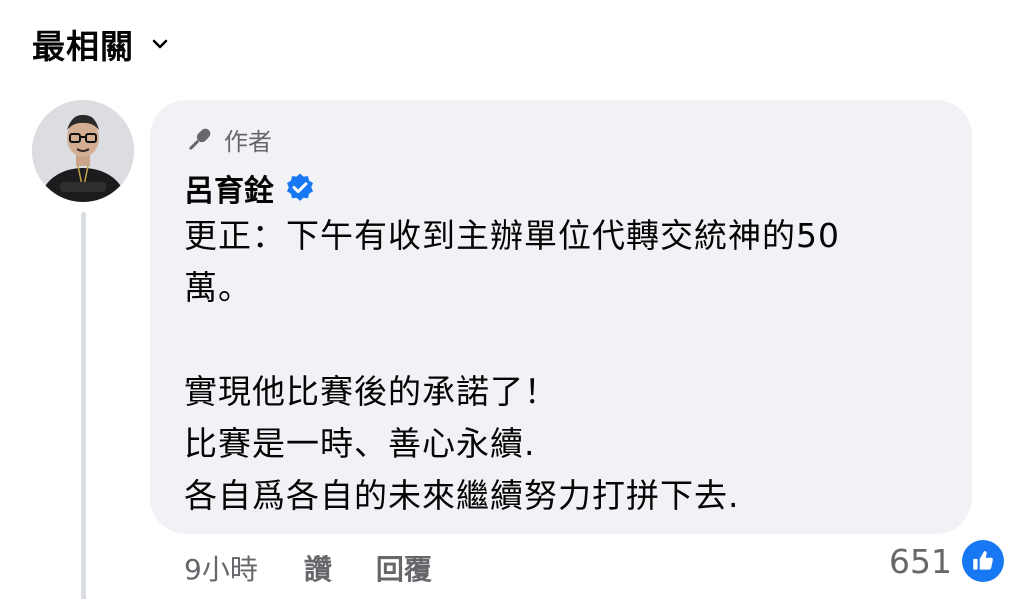 This screenshot has height=599, width=1024. I want to click on reply-button: 回覆, so click(404, 568).